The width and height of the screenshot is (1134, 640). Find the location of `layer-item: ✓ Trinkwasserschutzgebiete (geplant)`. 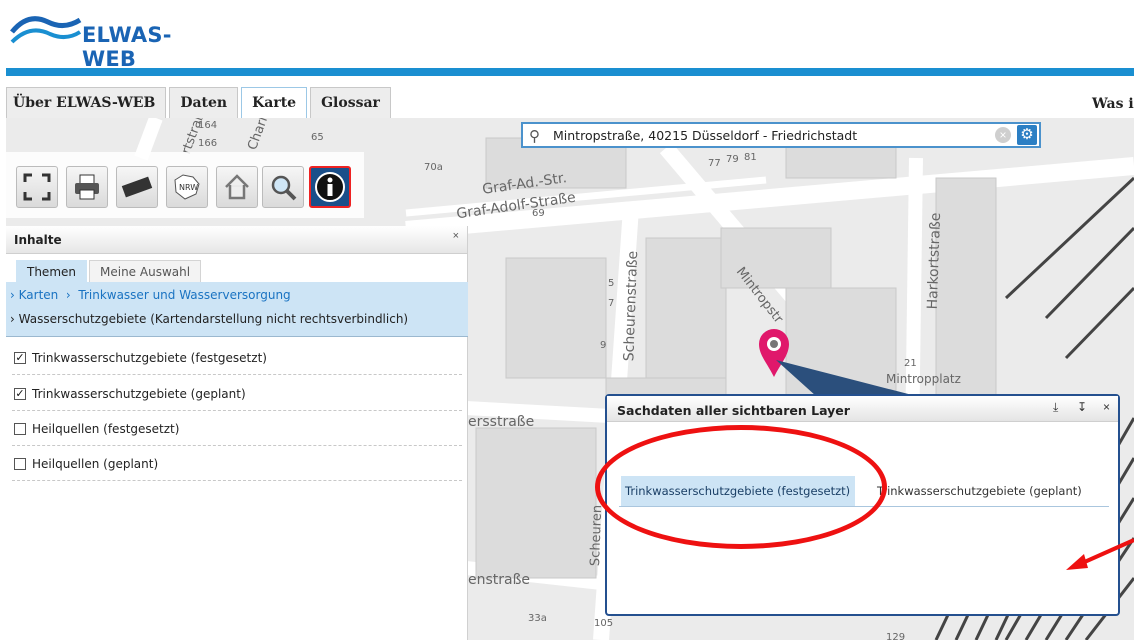

layer-item: ✓ Trinkwasserschutzgebiete (geplant) is located at coordinates (237, 394).